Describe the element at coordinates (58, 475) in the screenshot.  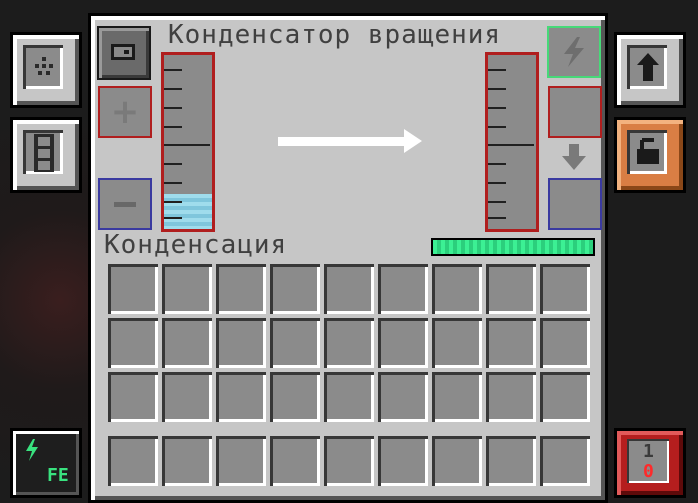
I see `energy-unit-label: FE` at that location.